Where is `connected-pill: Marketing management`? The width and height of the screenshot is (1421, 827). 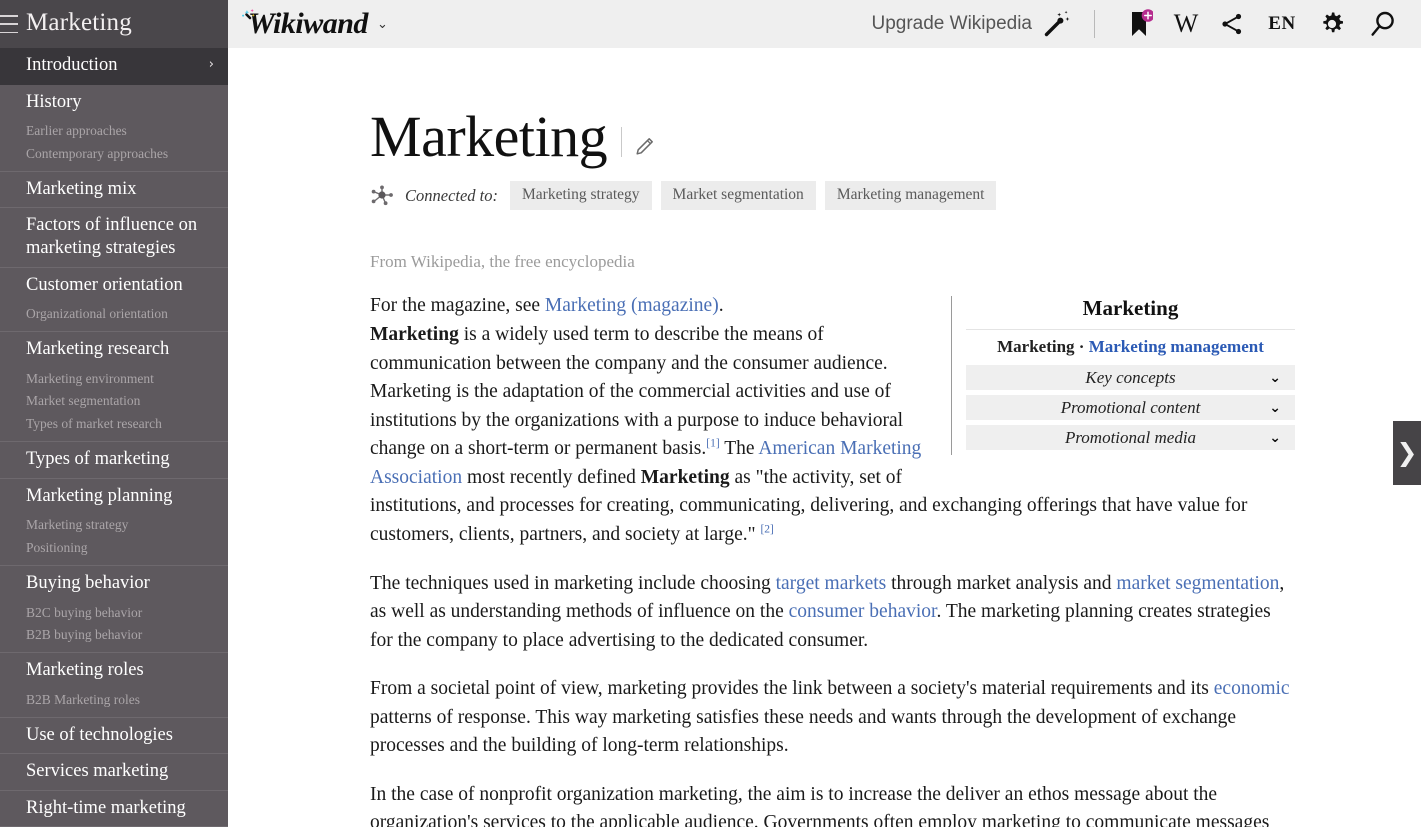 connected-pill: Marketing management is located at coordinates (910, 196).